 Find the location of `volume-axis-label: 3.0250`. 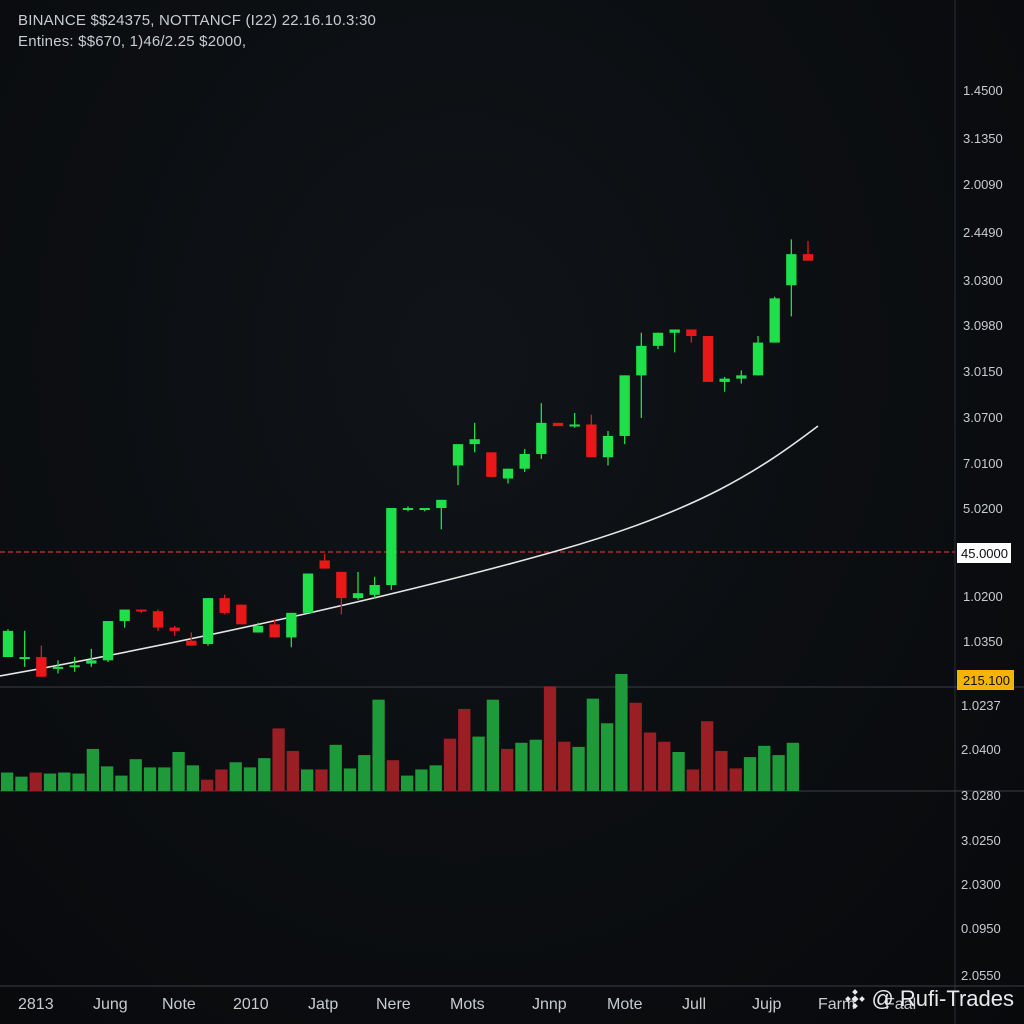

volume-axis-label: 3.0250 is located at coordinates (981, 840).